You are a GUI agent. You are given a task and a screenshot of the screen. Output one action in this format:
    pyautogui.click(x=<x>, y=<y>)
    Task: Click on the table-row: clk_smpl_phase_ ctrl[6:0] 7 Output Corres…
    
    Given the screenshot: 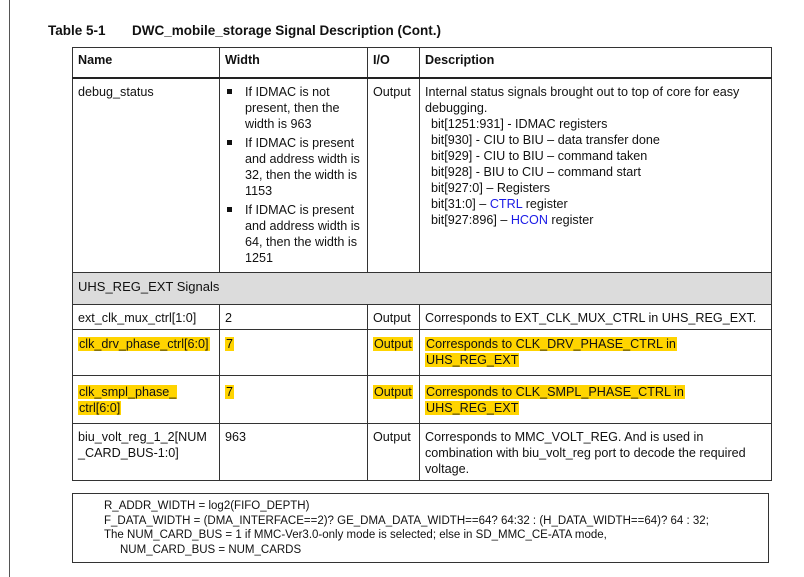 What is the action you would take?
    pyautogui.click(x=422, y=399)
    